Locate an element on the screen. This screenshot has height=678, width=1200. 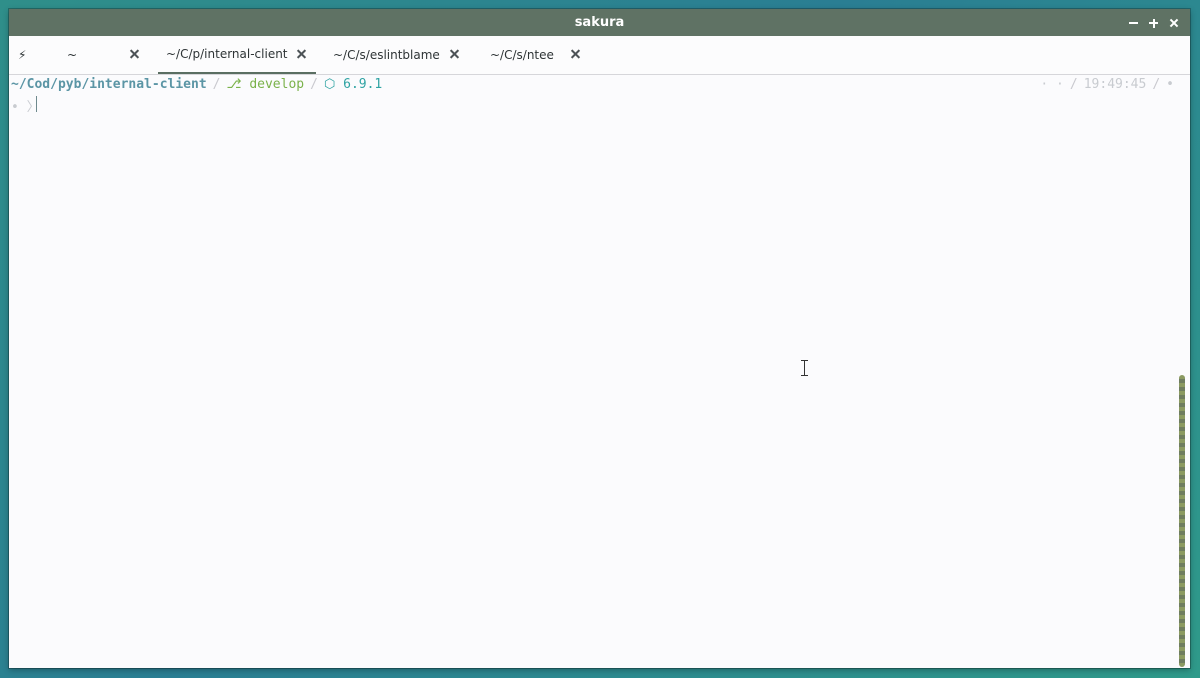
minimize-icon is located at coordinates (1134, 22).